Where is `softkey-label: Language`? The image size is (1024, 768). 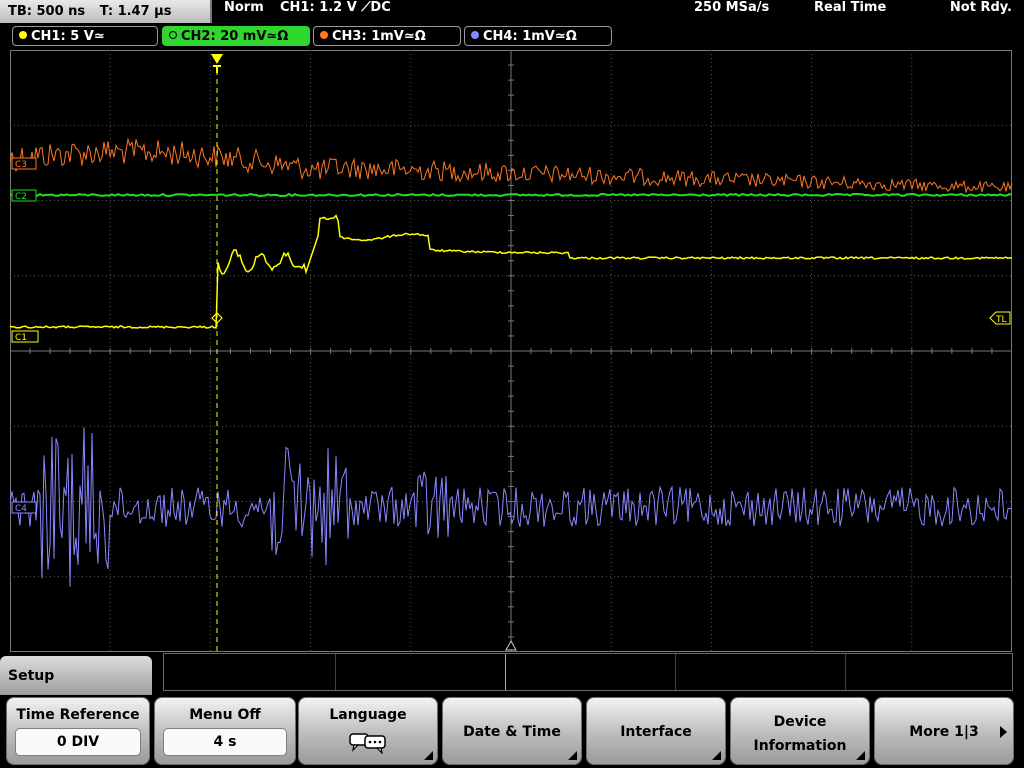
softkey-label: Language is located at coordinates (368, 715).